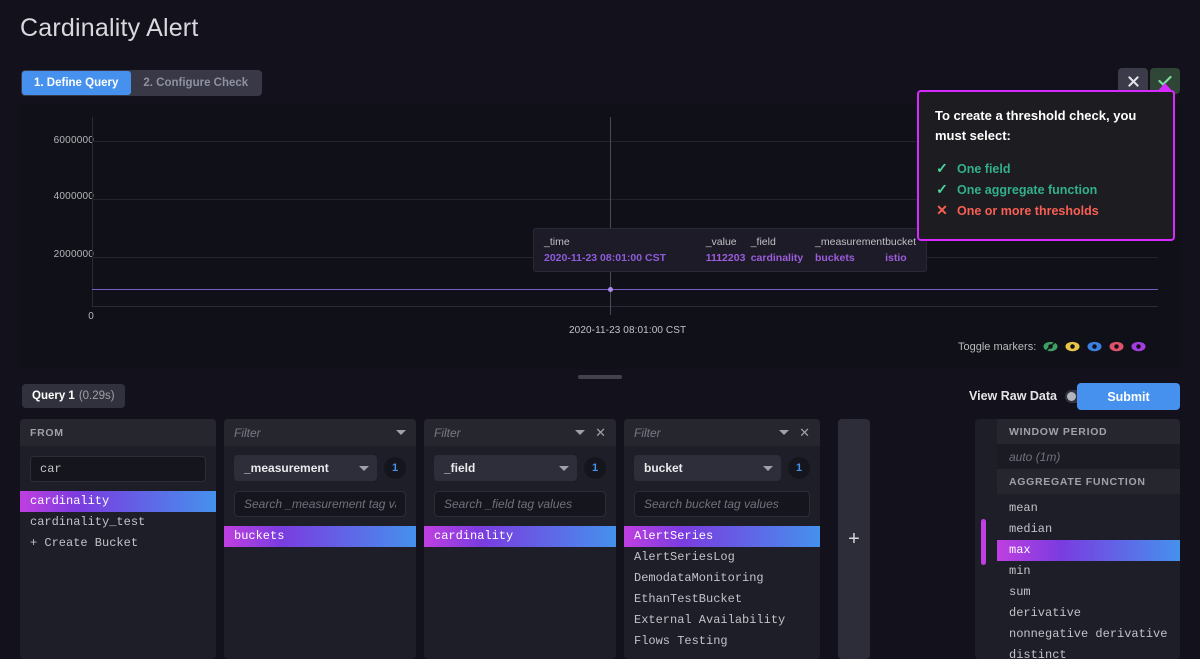 The width and height of the screenshot is (1200, 659). I want to click on requirement-one-aggregate-function: ✓ One aggregate function, so click(1046, 189).